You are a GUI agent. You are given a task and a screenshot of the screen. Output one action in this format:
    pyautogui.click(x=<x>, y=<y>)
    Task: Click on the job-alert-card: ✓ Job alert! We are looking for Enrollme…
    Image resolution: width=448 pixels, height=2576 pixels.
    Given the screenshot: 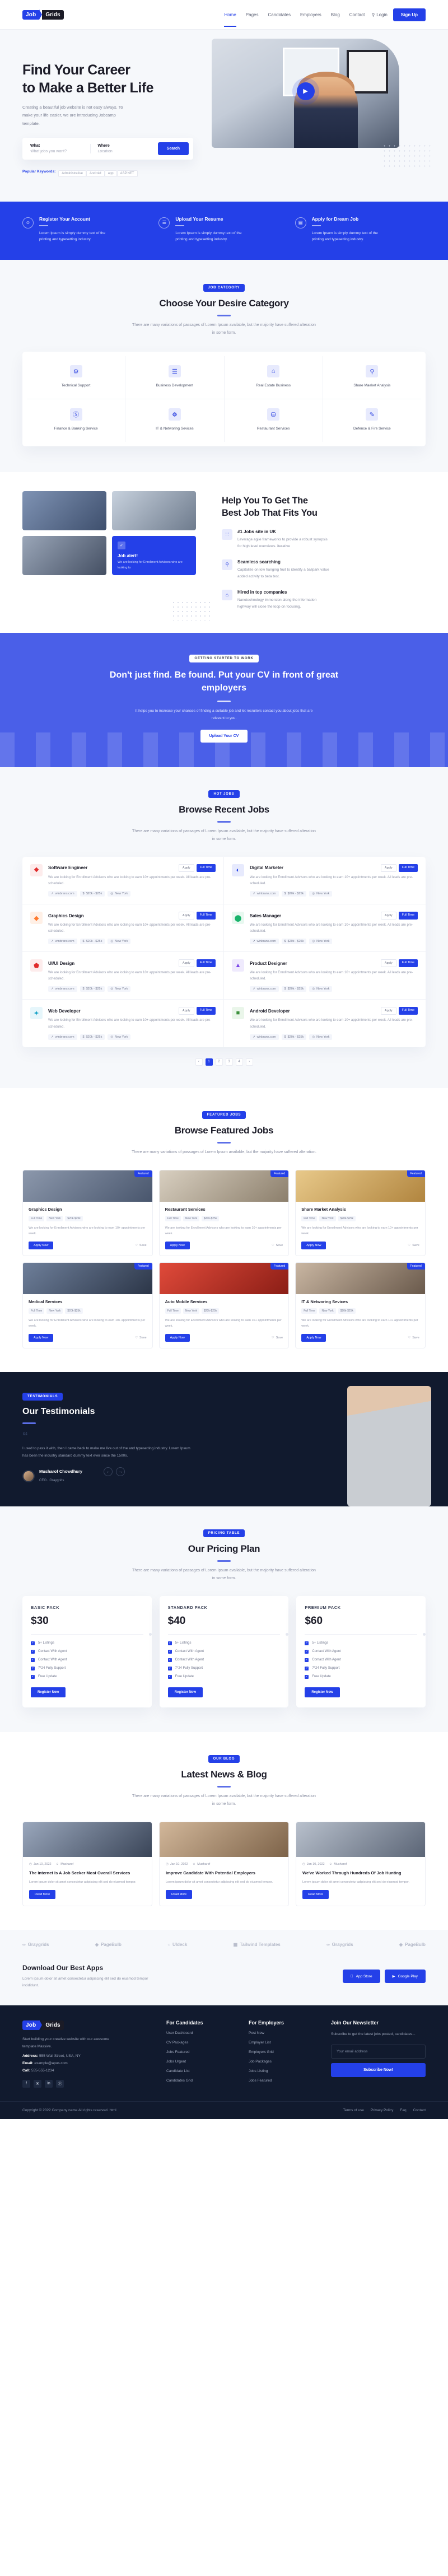 What is the action you would take?
    pyautogui.click(x=154, y=556)
    